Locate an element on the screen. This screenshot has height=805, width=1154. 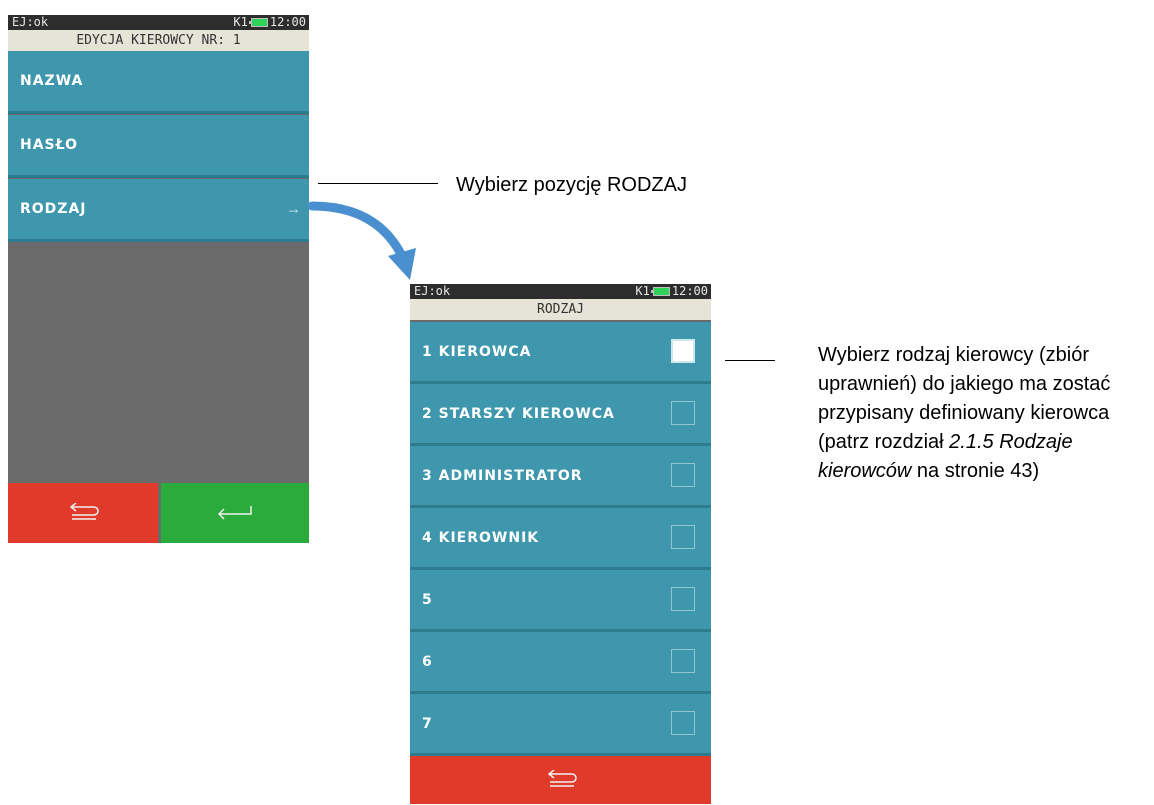
option-label: 4 KIEROWNIK is located at coordinates (481, 537).